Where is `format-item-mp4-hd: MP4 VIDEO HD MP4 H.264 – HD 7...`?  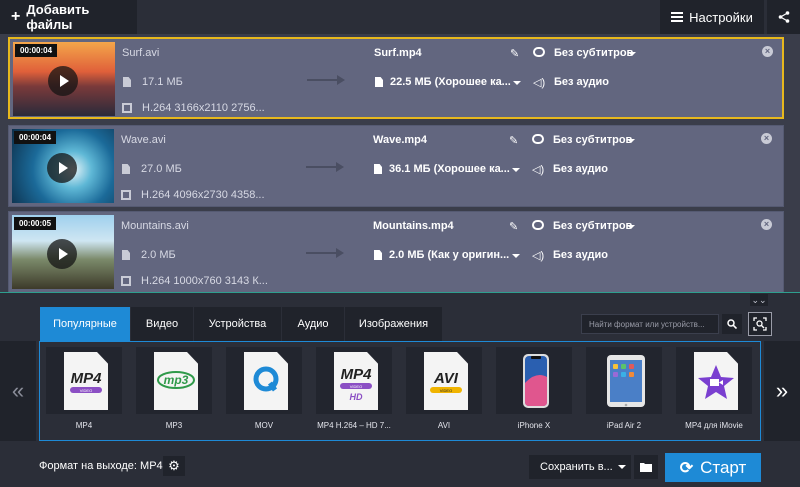
format-item-mp4-hd: MP4 VIDEO HD MP4 H.264 – HD 7... is located at coordinates (354, 391).